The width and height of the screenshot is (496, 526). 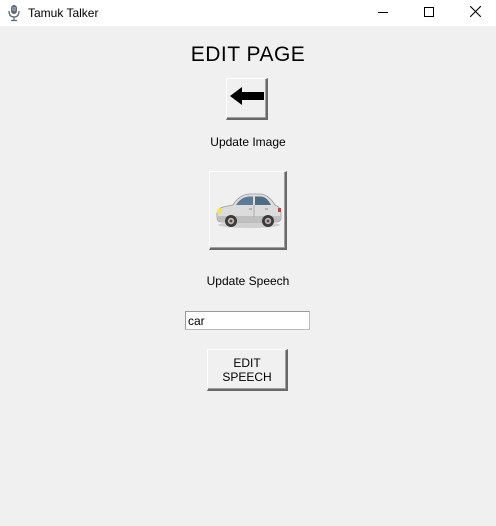 I want to click on update-speech-label: Update Speech, so click(x=248, y=281).